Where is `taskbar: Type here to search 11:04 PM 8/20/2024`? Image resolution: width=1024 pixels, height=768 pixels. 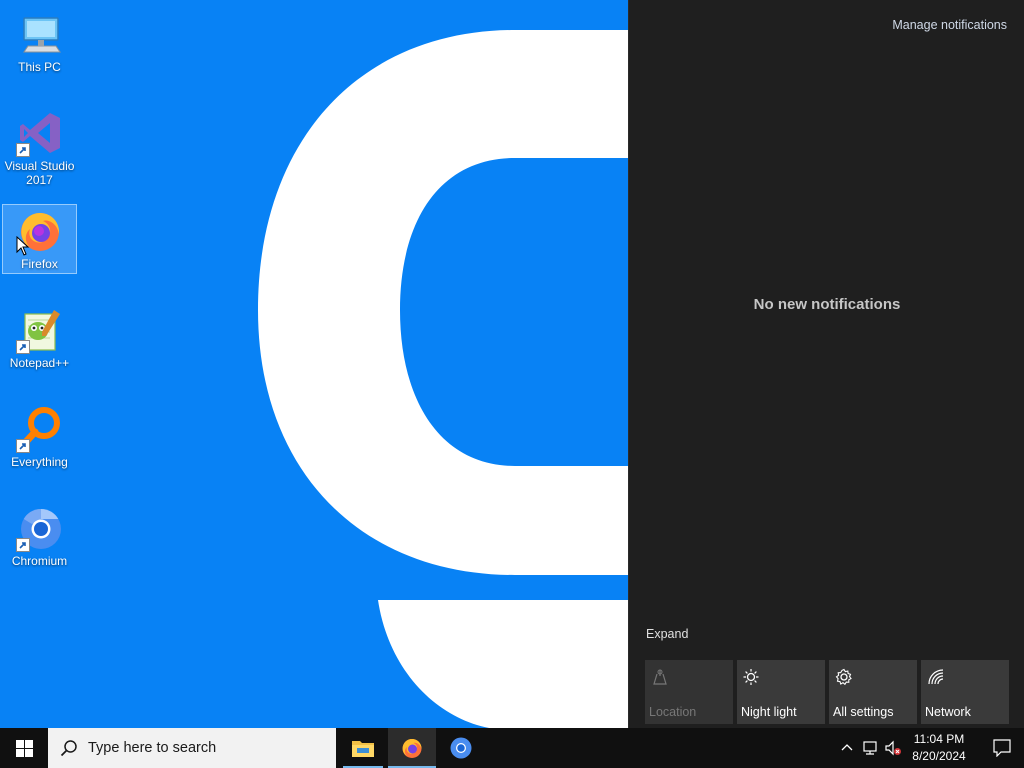
taskbar: Type here to search 11:04 PM 8/20/2024 is located at coordinates (512, 748).